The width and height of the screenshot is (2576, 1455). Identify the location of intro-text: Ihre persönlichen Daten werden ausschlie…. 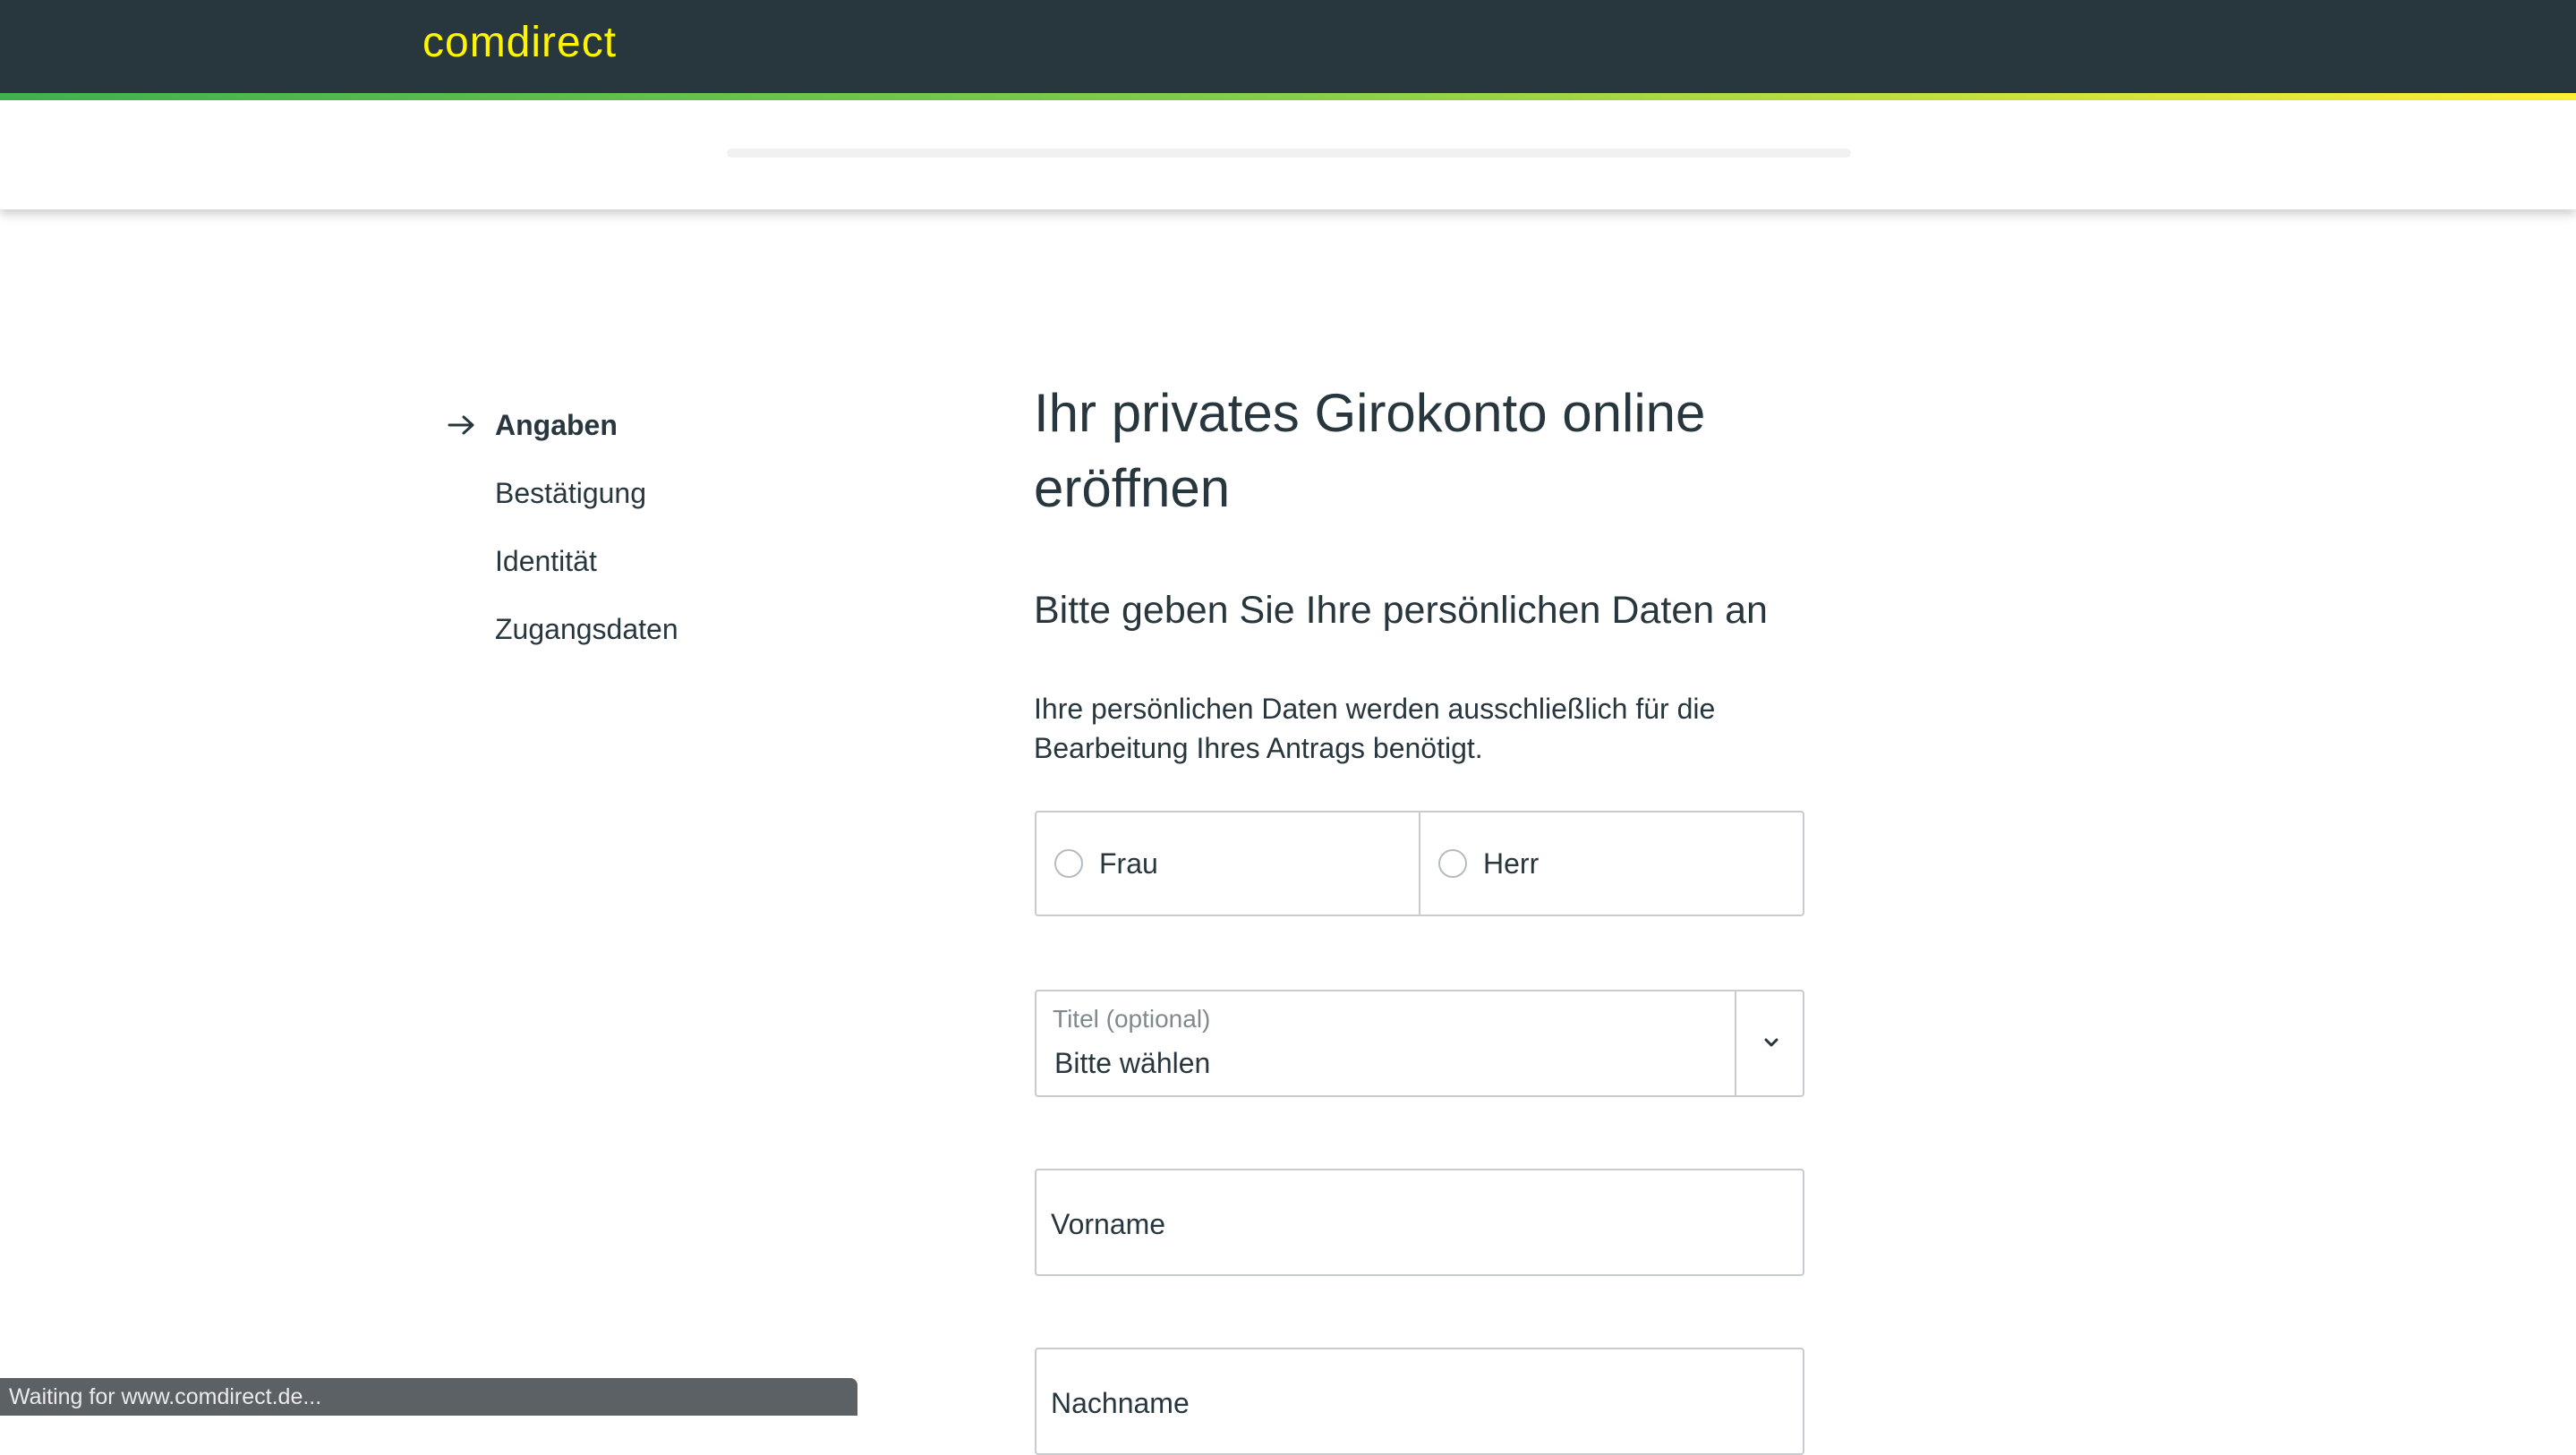
(1375, 728).